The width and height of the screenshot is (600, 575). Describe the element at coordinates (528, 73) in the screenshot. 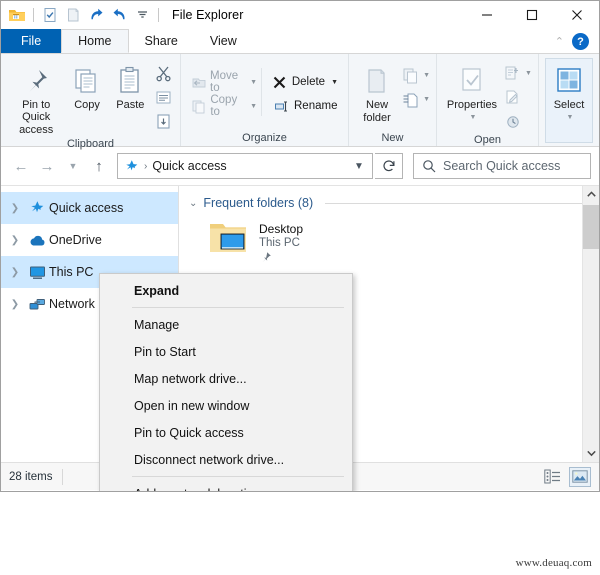

I see `open-chevron-down-icon: ▼` at that location.